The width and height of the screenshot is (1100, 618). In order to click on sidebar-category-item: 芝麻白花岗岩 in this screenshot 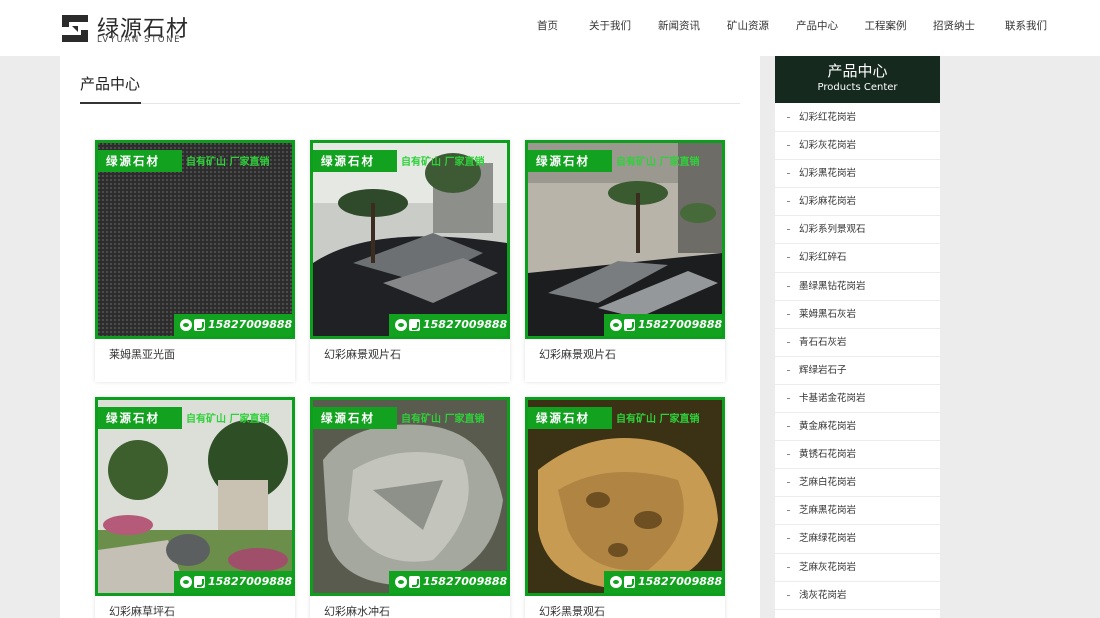, I will do `click(857, 483)`.